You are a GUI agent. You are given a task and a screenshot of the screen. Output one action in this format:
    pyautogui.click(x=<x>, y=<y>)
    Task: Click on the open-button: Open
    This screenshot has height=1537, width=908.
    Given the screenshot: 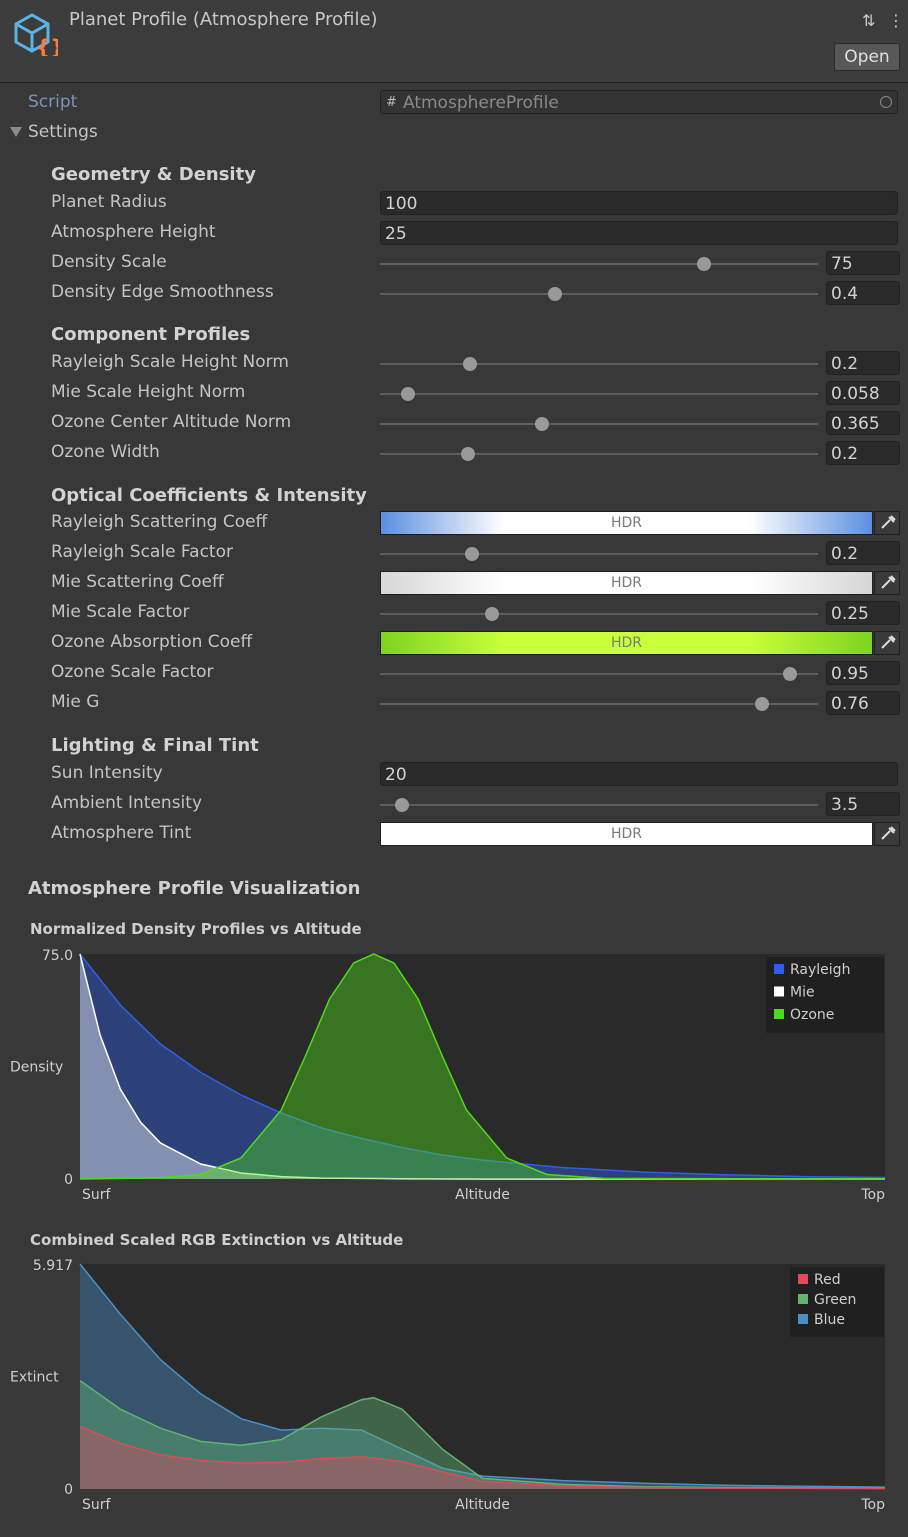 What is the action you would take?
    pyautogui.click(x=867, y=57)
    